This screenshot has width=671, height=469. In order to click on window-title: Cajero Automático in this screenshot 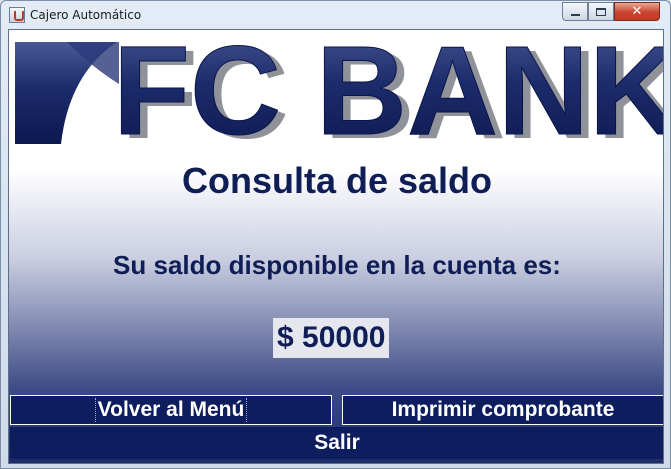, I will do `click(86, 15)`.